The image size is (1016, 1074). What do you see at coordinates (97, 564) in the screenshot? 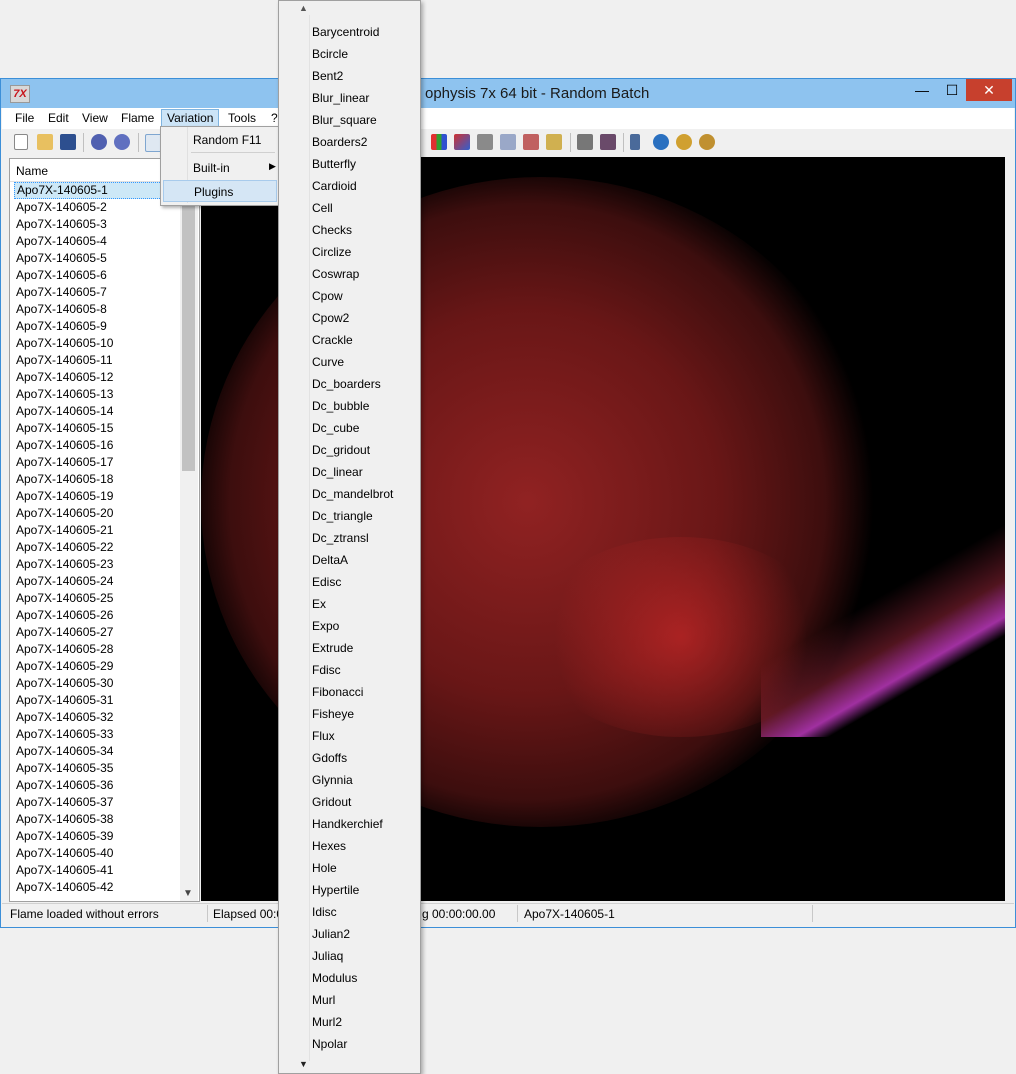
I see `list-item: Apo7X-140605-23` at bounding box center [97, 564].